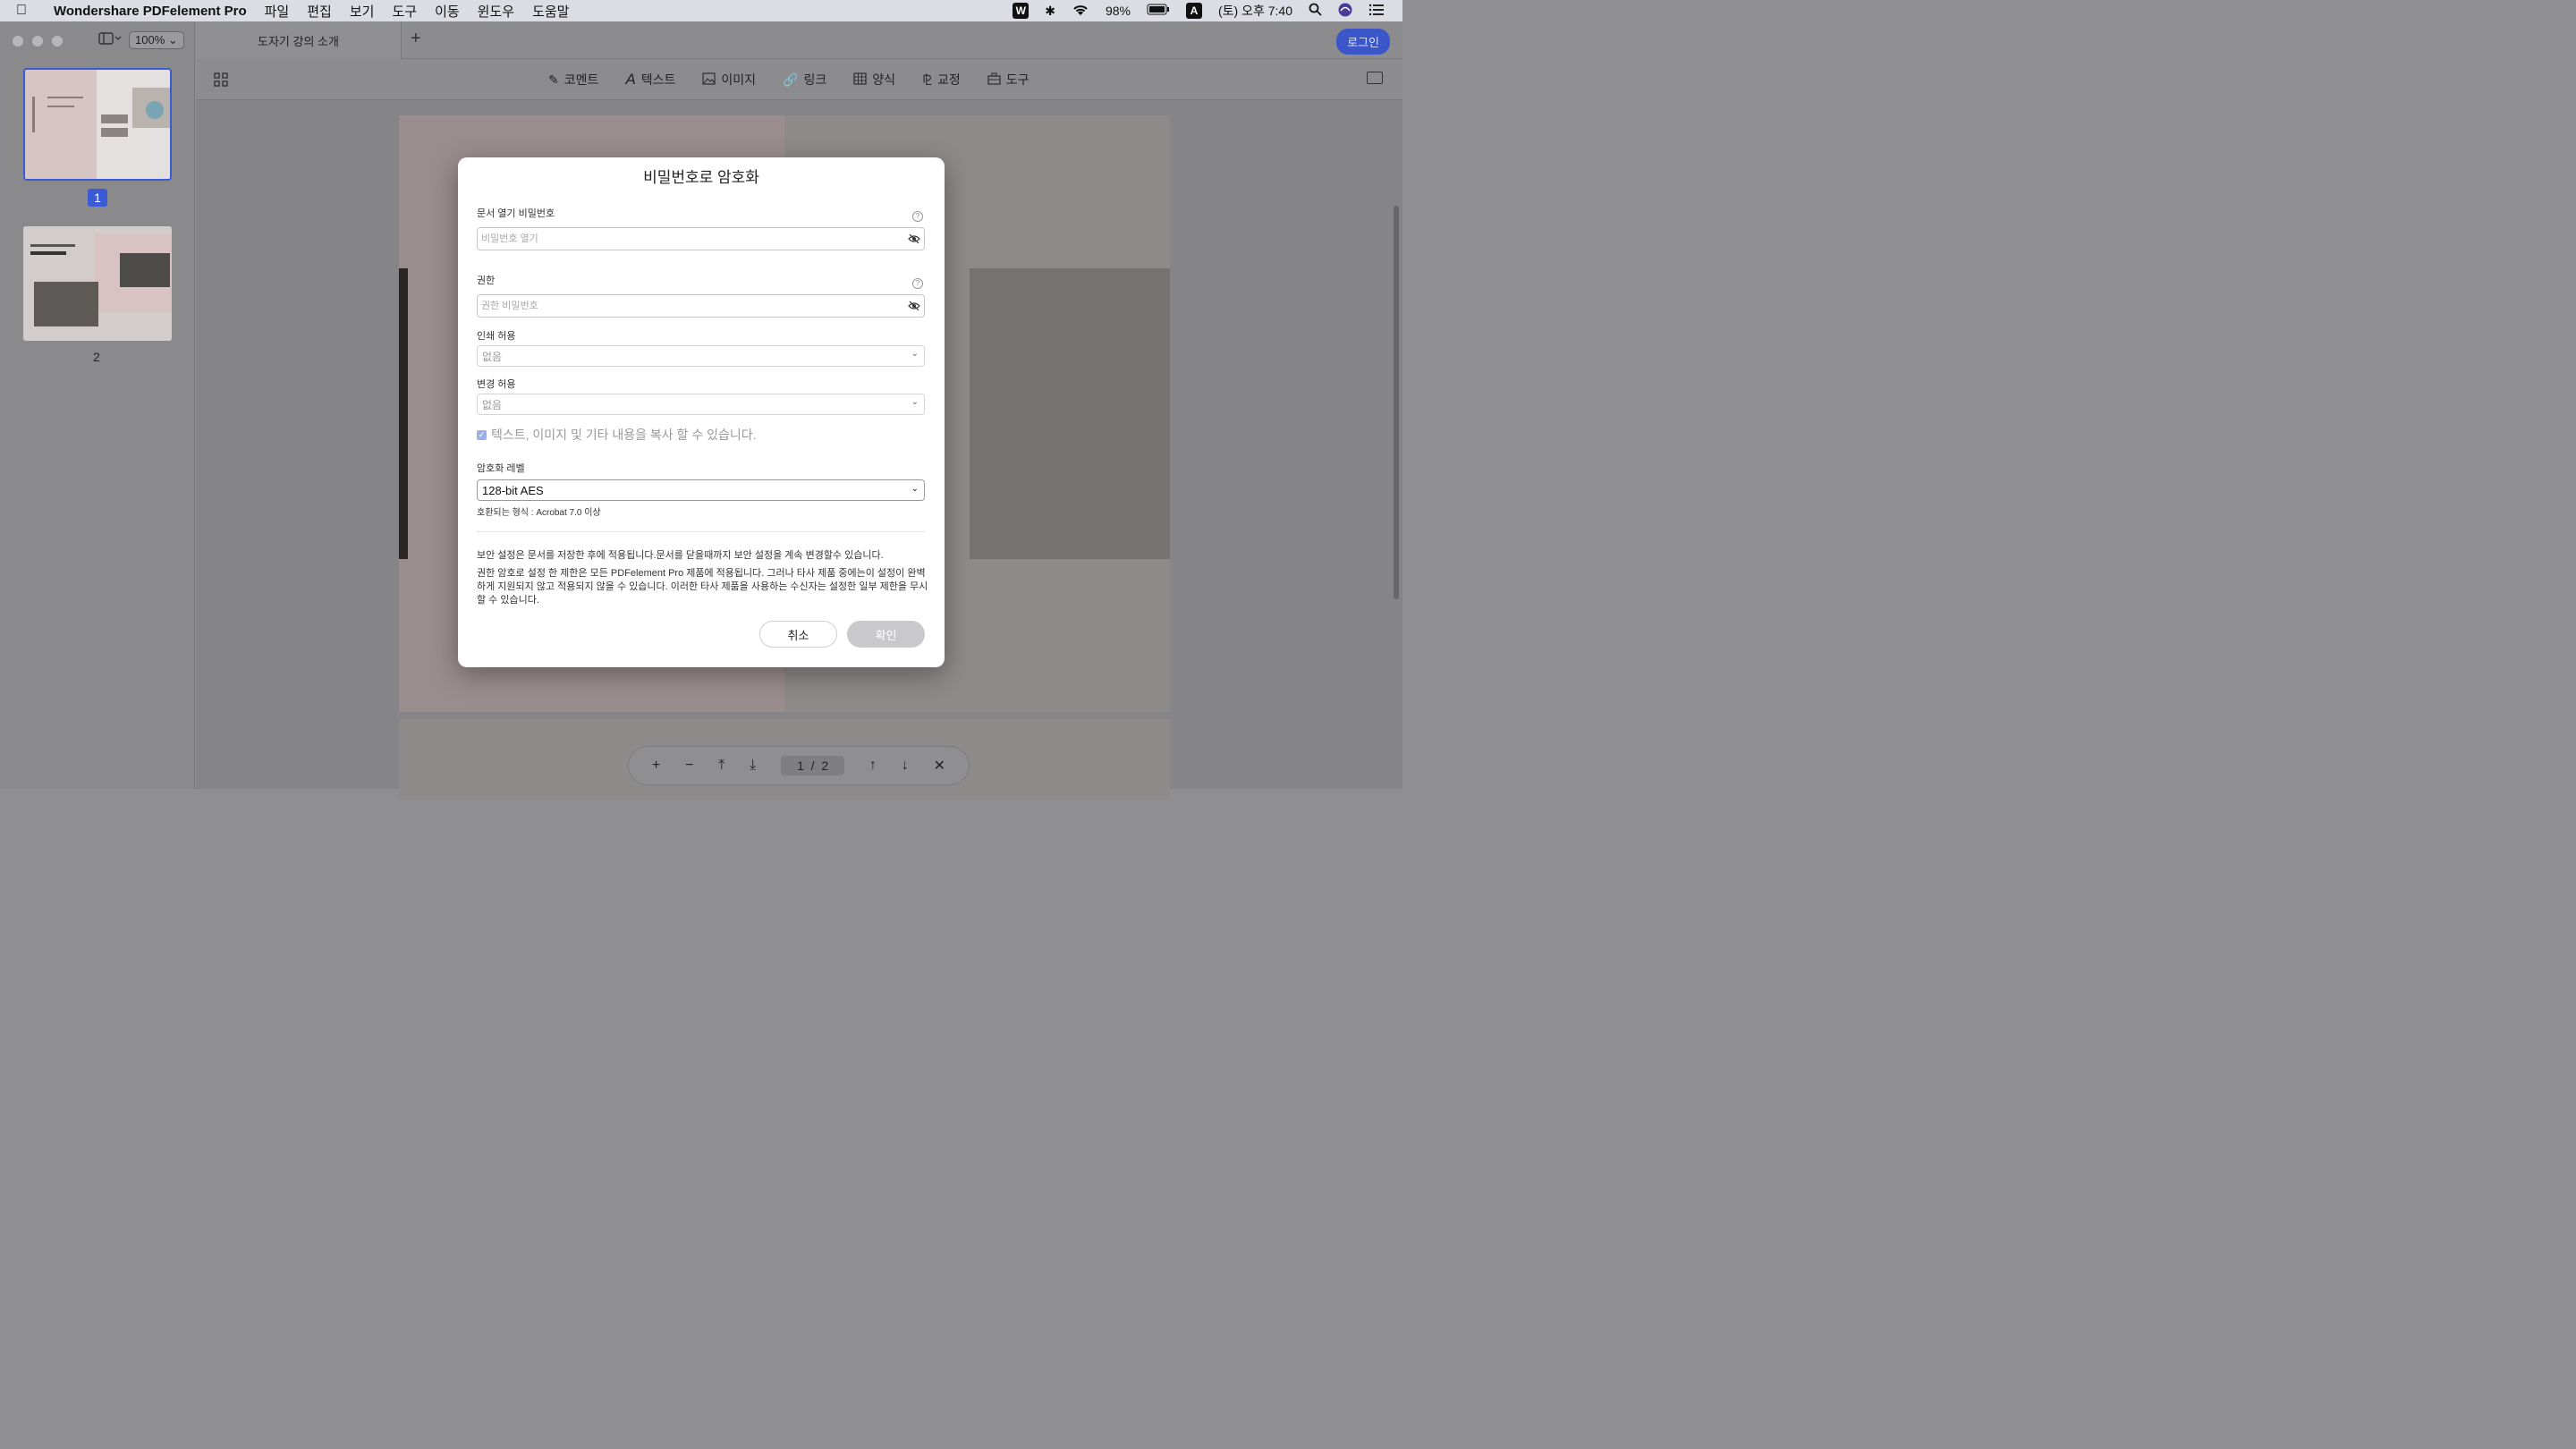  Describe the element at coordinates (362, 11) in the screenshot. I see `menu-view: 보기` at that location.